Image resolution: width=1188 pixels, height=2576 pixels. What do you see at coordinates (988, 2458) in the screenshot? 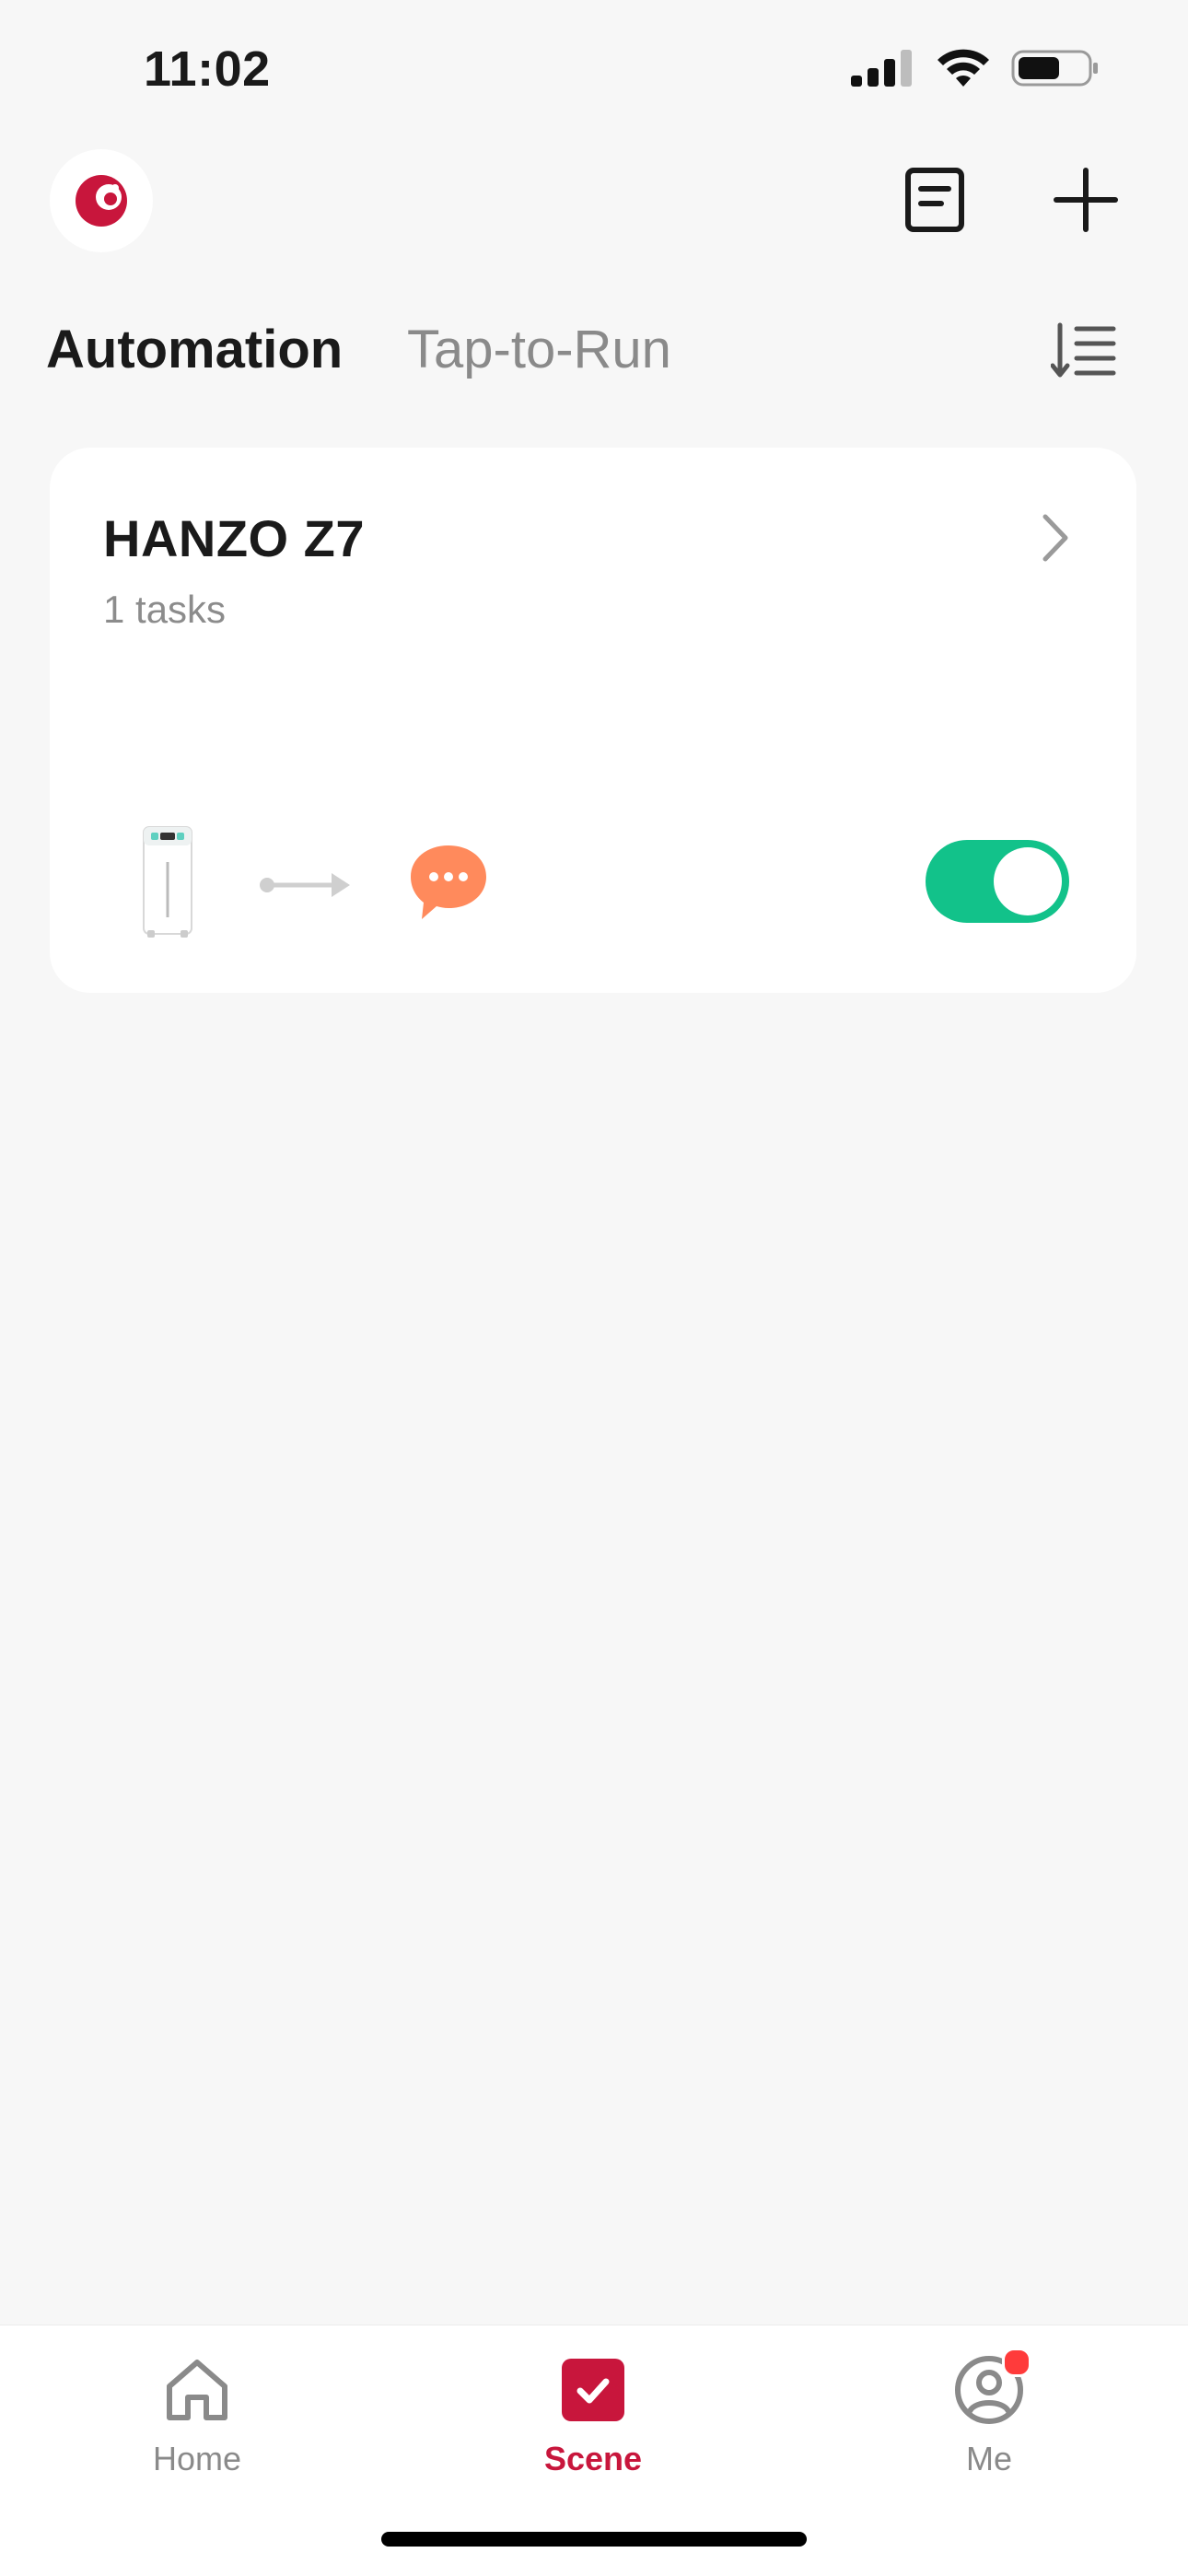
I see `nav-me-label: Me` at bounding box center [988, 2458].